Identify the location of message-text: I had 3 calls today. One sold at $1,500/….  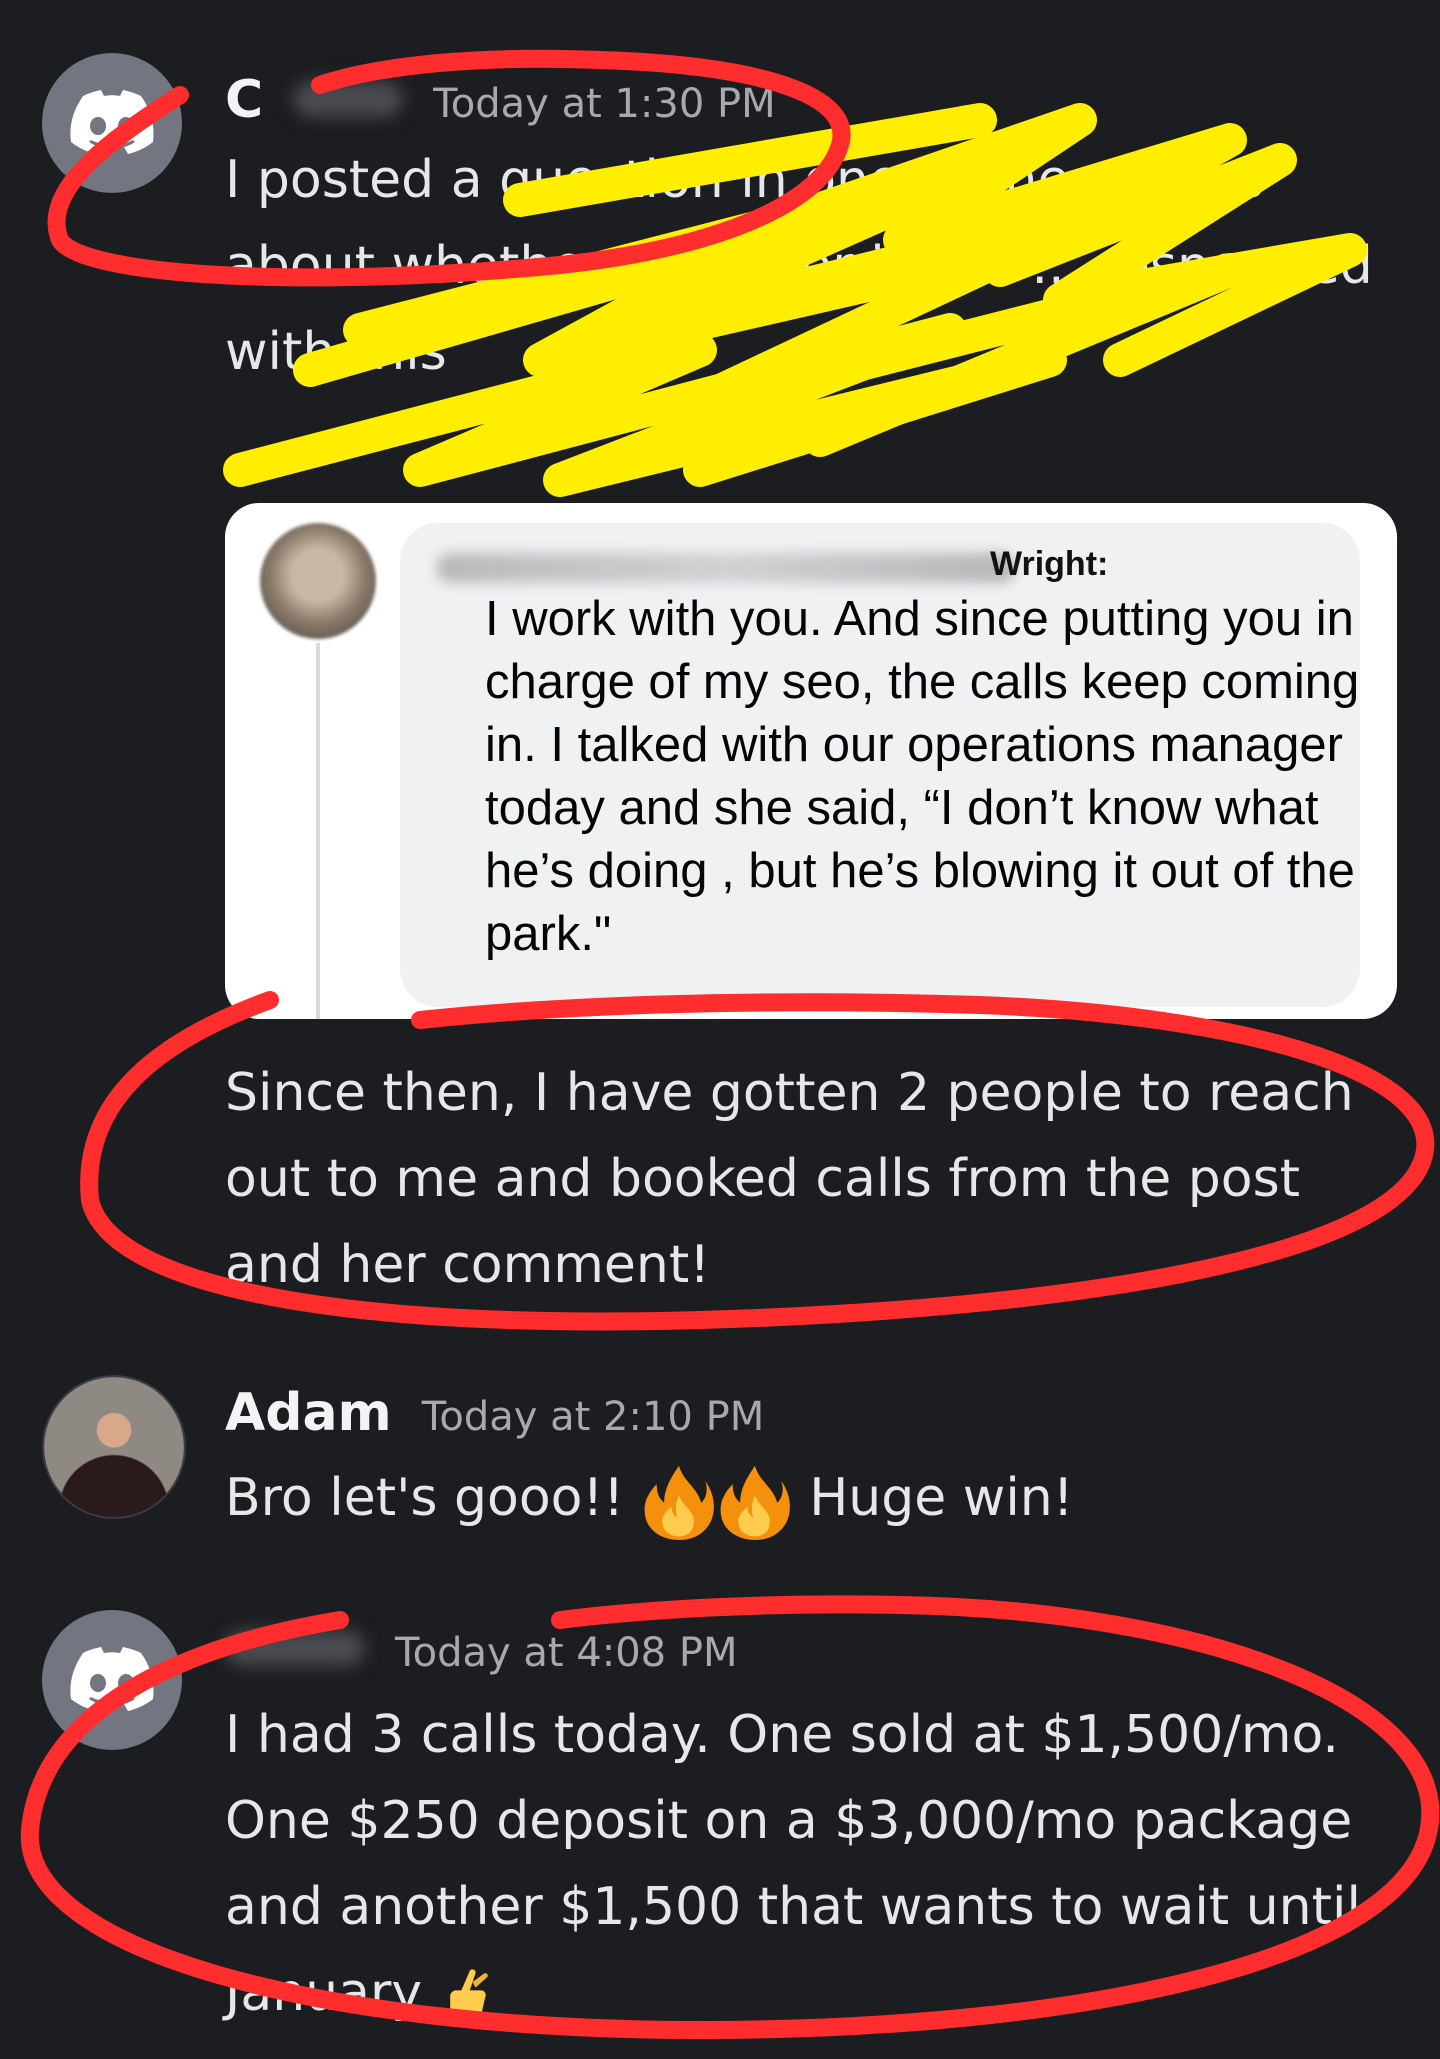
(800, 1864).